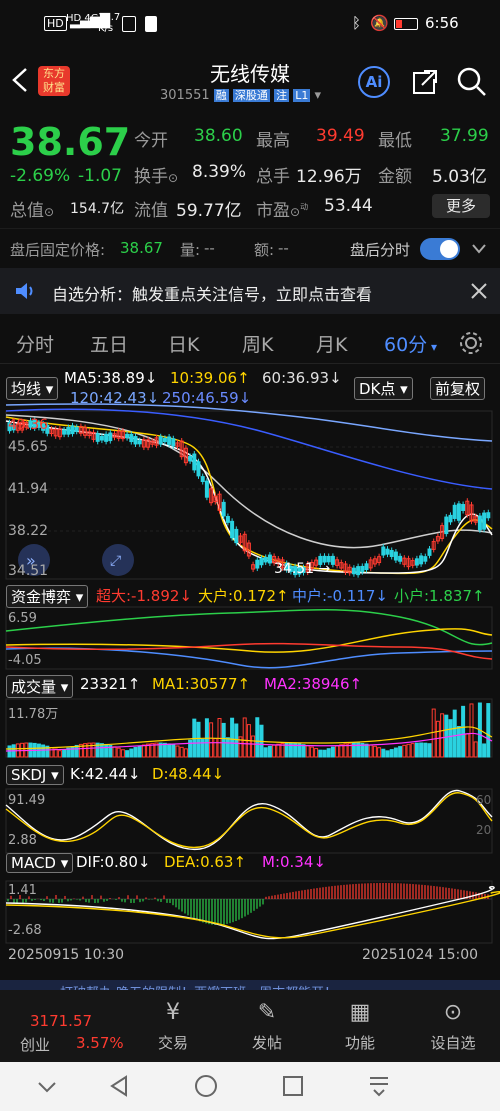 This screenshot has width=500, height=1111. I want to click on after-hours-price-label: 盘后固定价格:, so click(58, 250).